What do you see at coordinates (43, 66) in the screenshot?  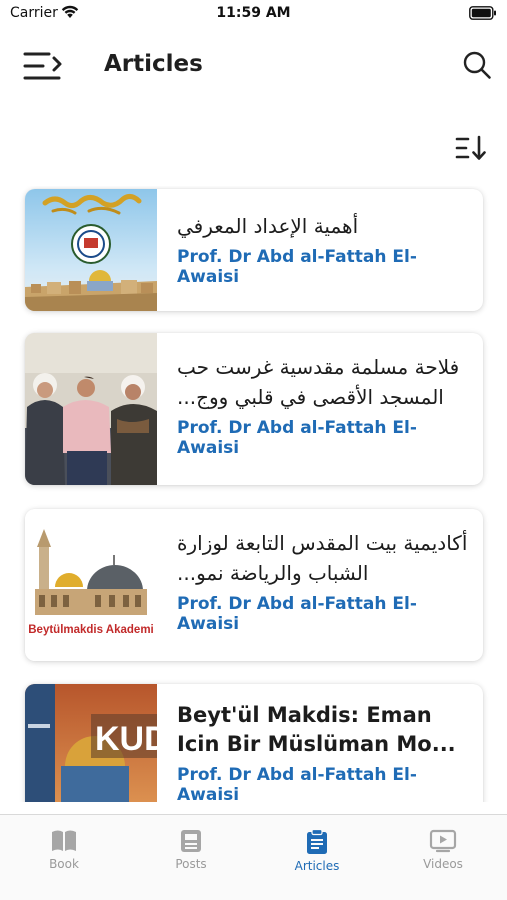 I see `menu-icon` at bounding box center [43, 66].